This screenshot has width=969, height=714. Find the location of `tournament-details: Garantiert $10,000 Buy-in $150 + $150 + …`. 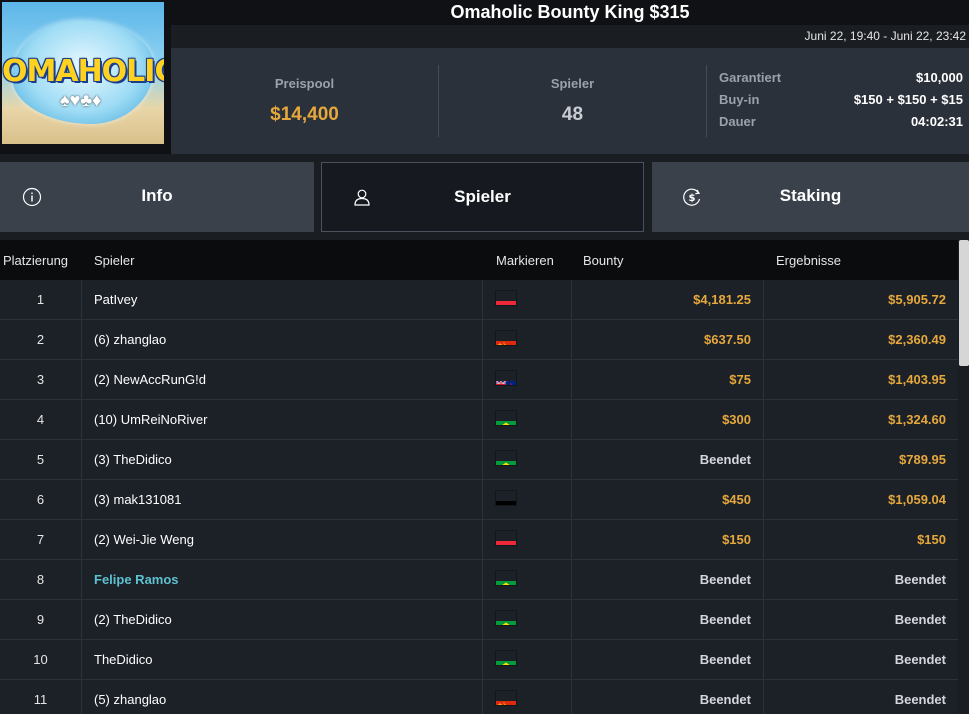

tournament-details: Garantiert $10,000 Buy-in $150 + $150 + … is located at coordinates (841, 103).